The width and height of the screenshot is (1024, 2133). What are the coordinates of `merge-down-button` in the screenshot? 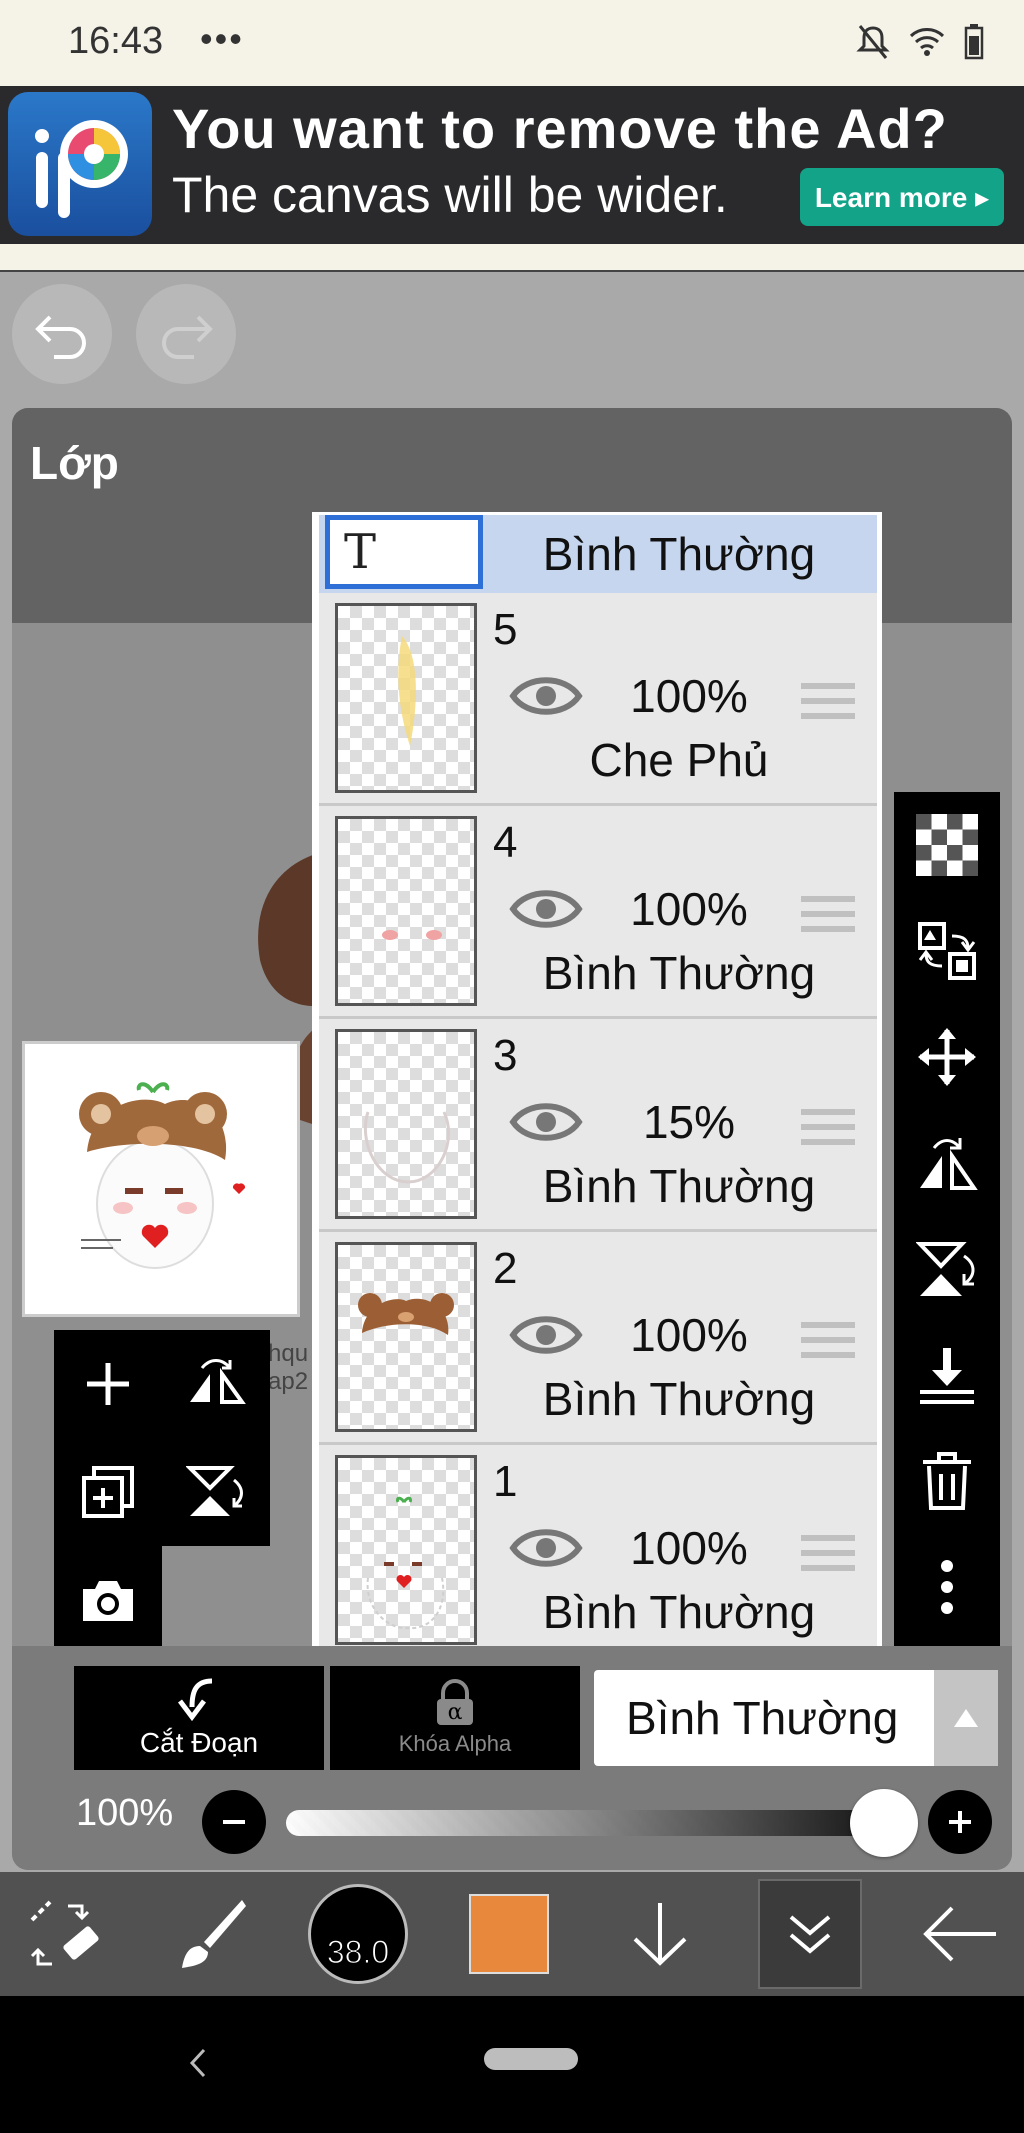 It's located at (947, 1375).